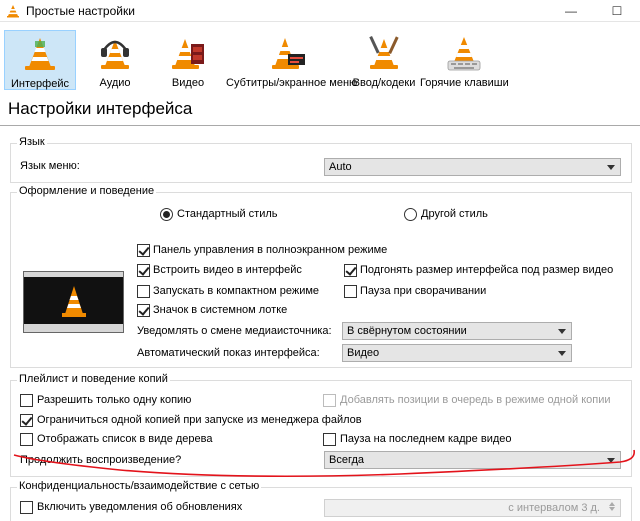 The image size is (640, 521). Describe the element at coordinates (363, 353) in the screenshot. I see `auto-raise-value: Видео` at that location.